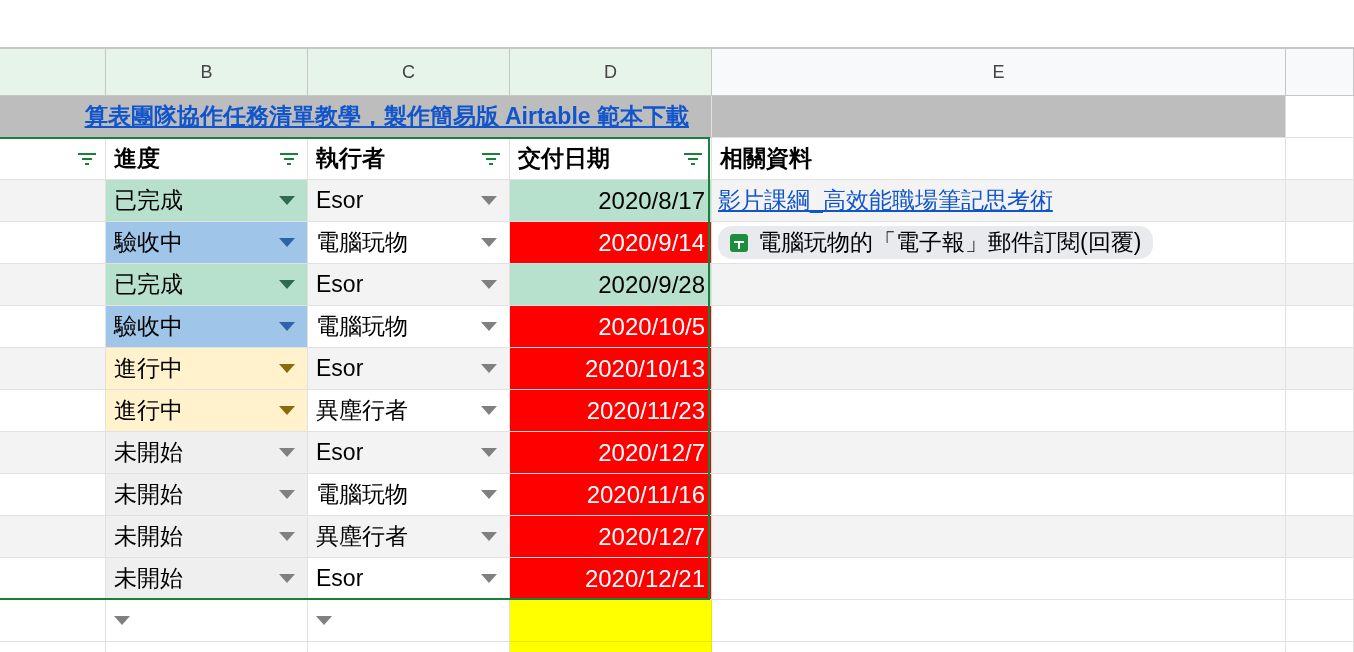 The image size is (1354, 652). What do you see at coordinates (936, 242) in the screenshot?
I see `file-chip: 電腦玩物的「電子報」郵件訂閱(回覆)` at bounding box center [936, 242].